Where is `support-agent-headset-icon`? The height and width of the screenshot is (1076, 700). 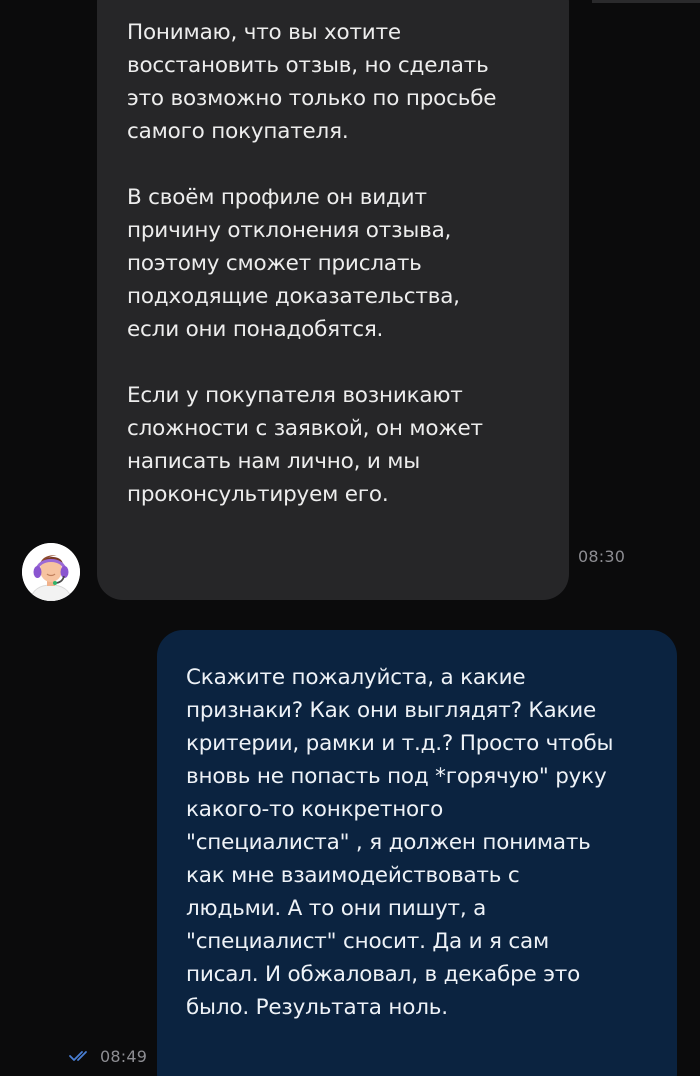
support-agent-headset-icon is located at coordinates (51, 572).